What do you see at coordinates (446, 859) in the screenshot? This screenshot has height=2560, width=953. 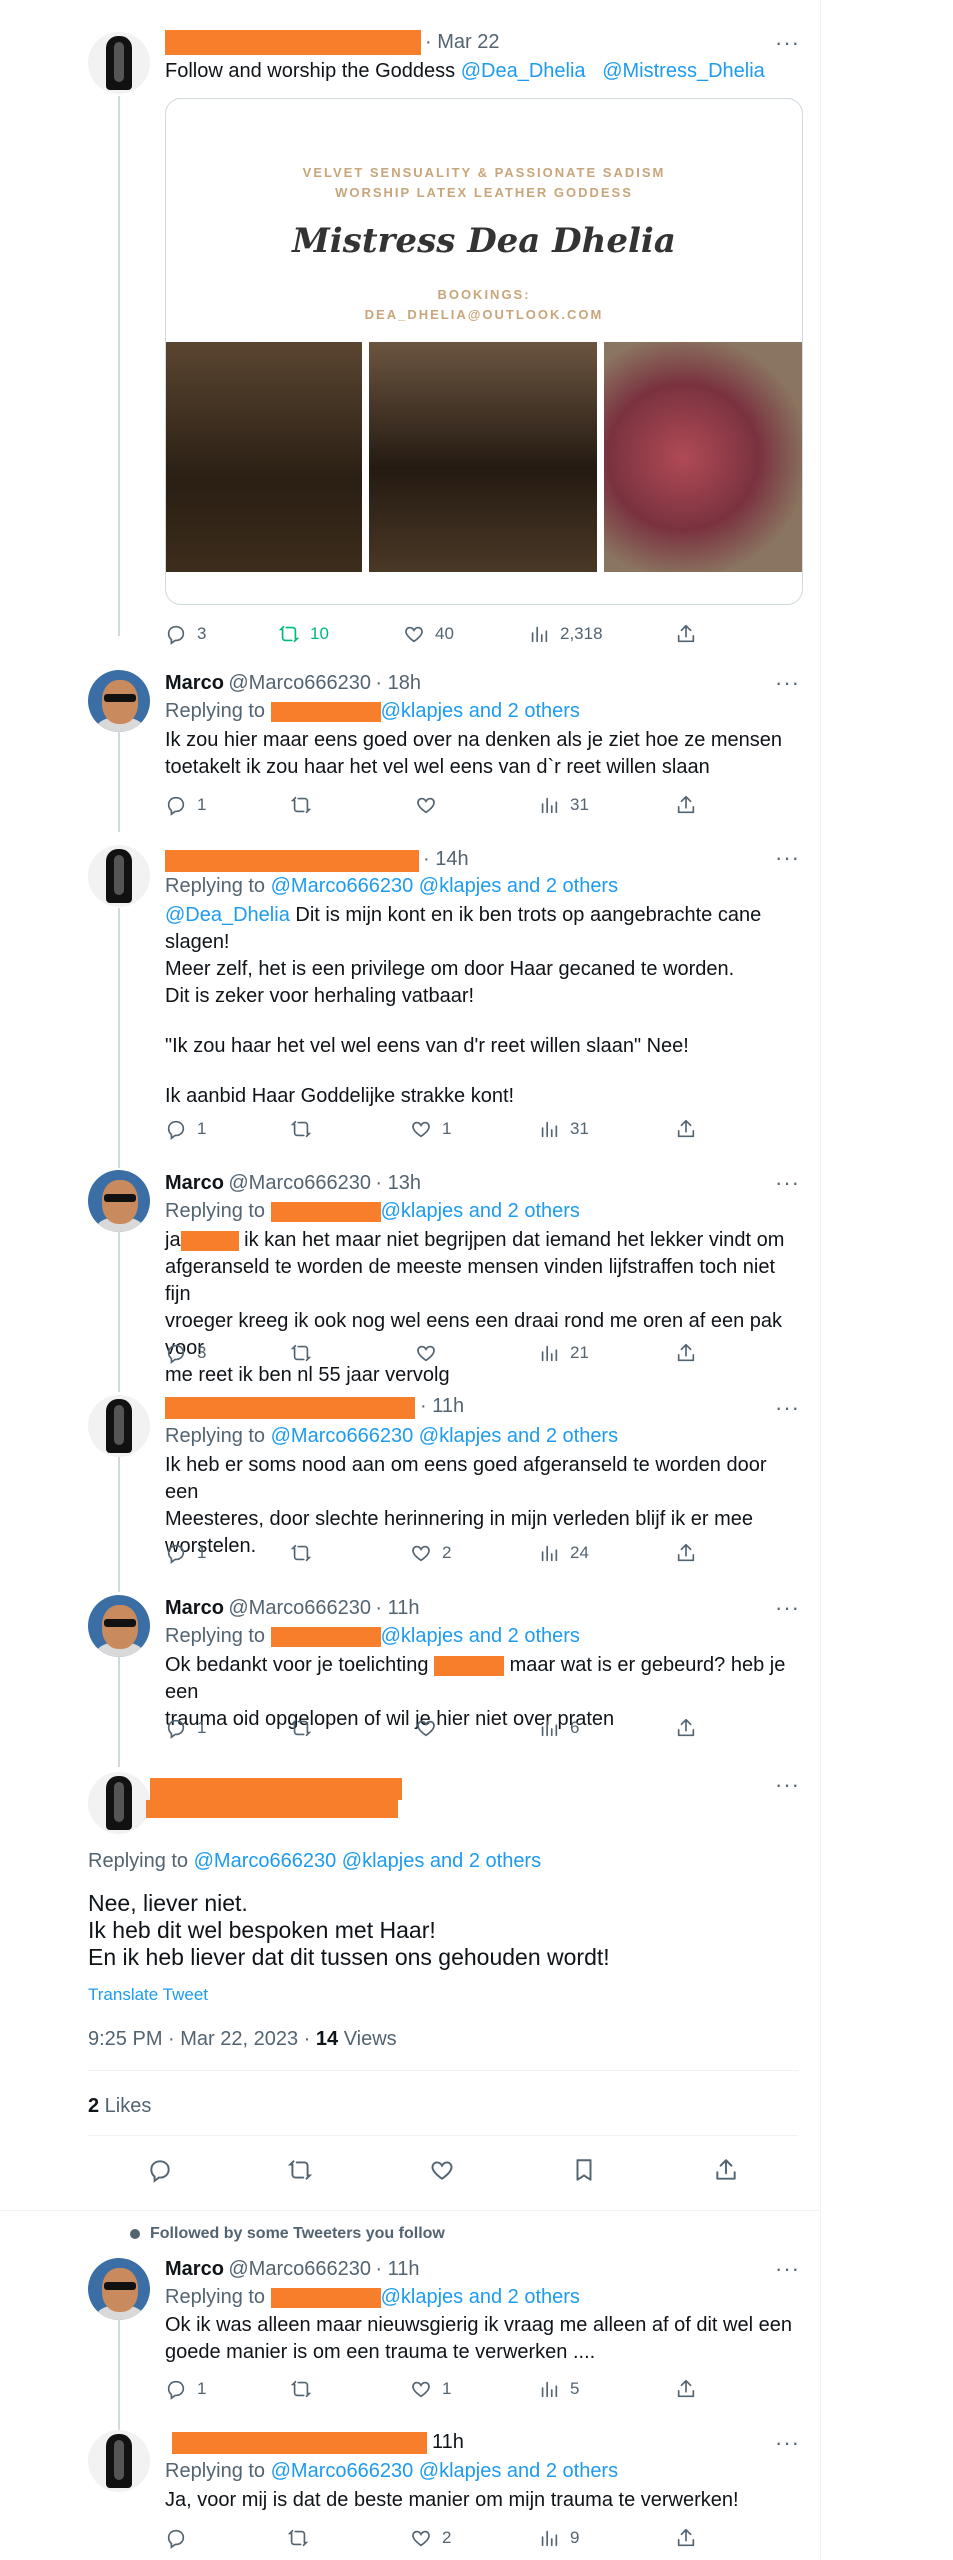 I see `tweet-time: · 14h` at bounding box center [446, 859].